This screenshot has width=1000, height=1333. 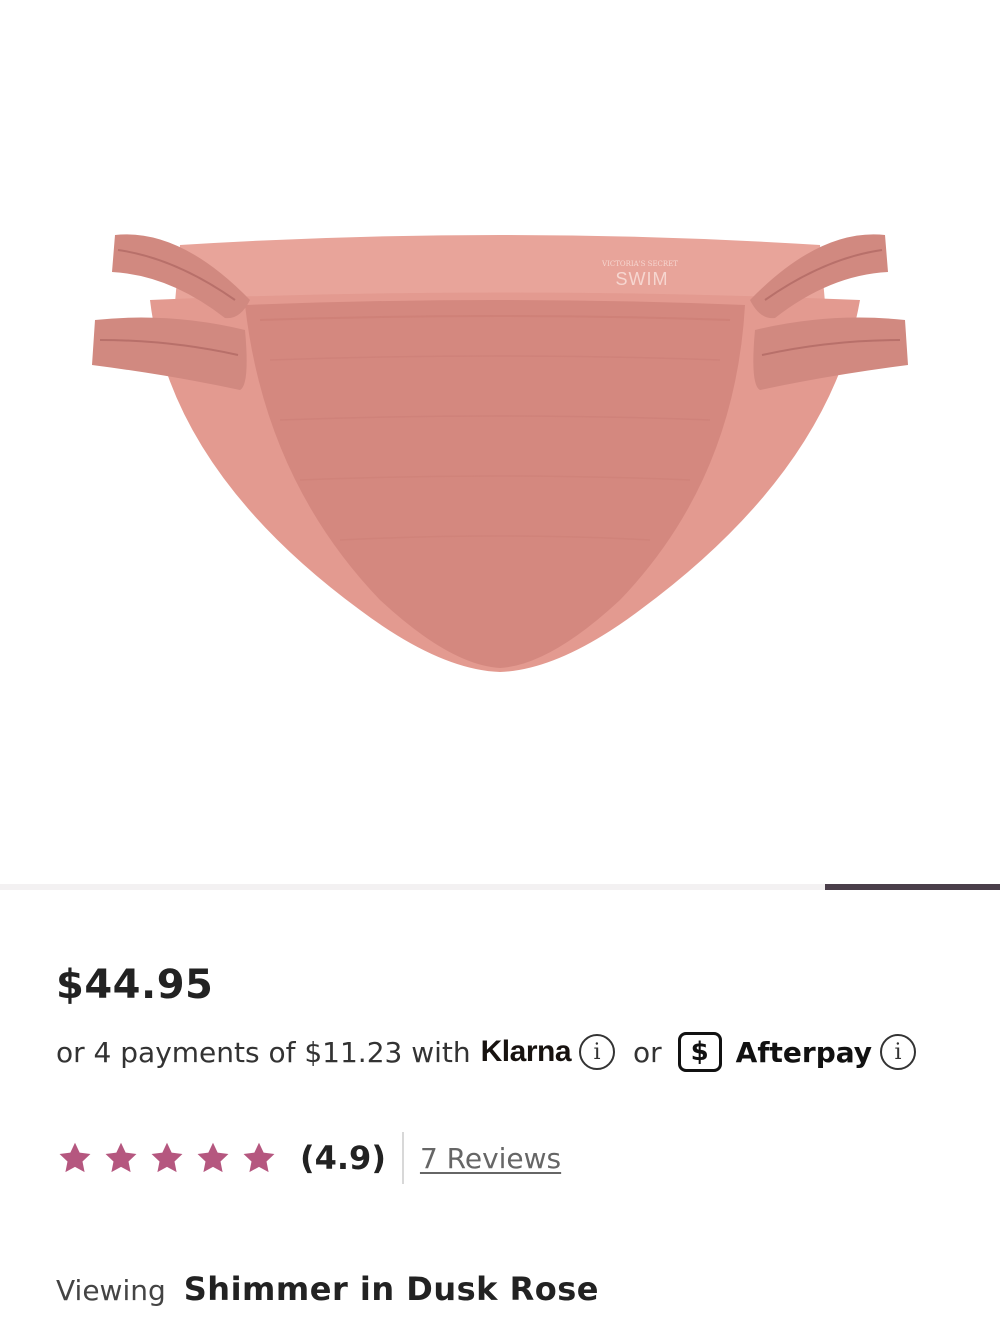 What do you see at coordinates (402, 1158) in the screenshot?
I see `divider` at bounding box center [402, 1158].